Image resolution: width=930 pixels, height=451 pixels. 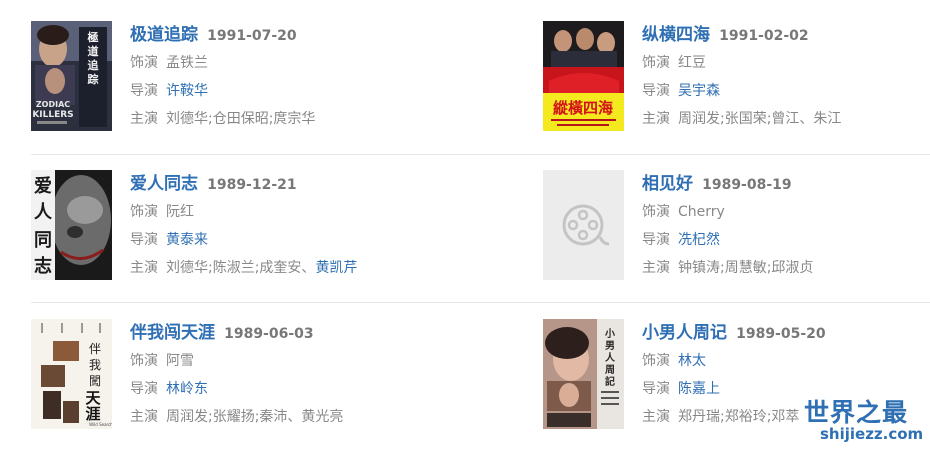 What do you see at coordinates (93, 37) in the screenshot?
I see `svg-text: 極` at bounding box center [93, 37].